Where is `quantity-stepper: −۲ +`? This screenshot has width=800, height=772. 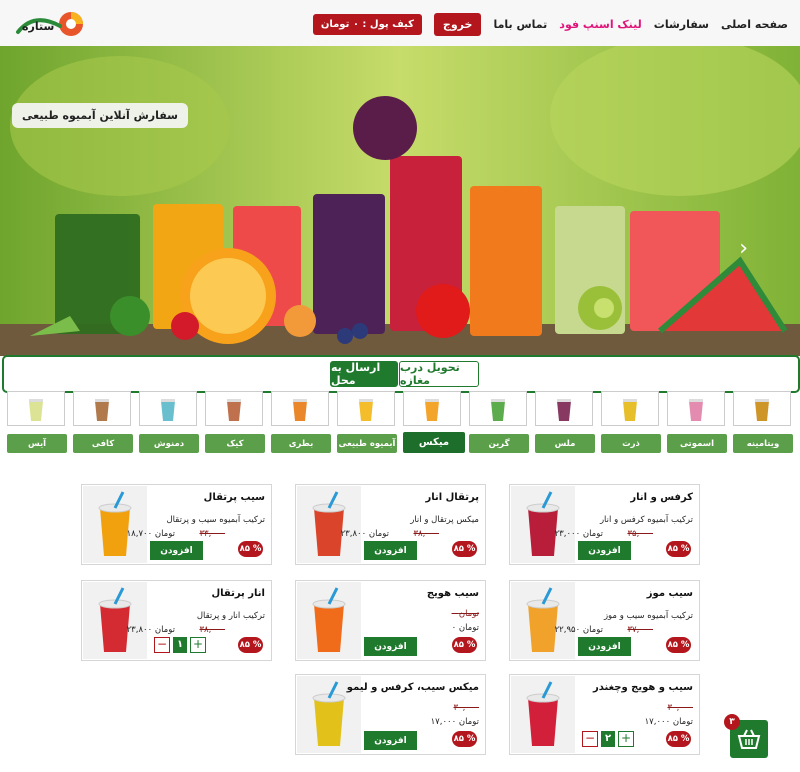 quantity-stepper: −۲ + is located at coordinates (608, 739).